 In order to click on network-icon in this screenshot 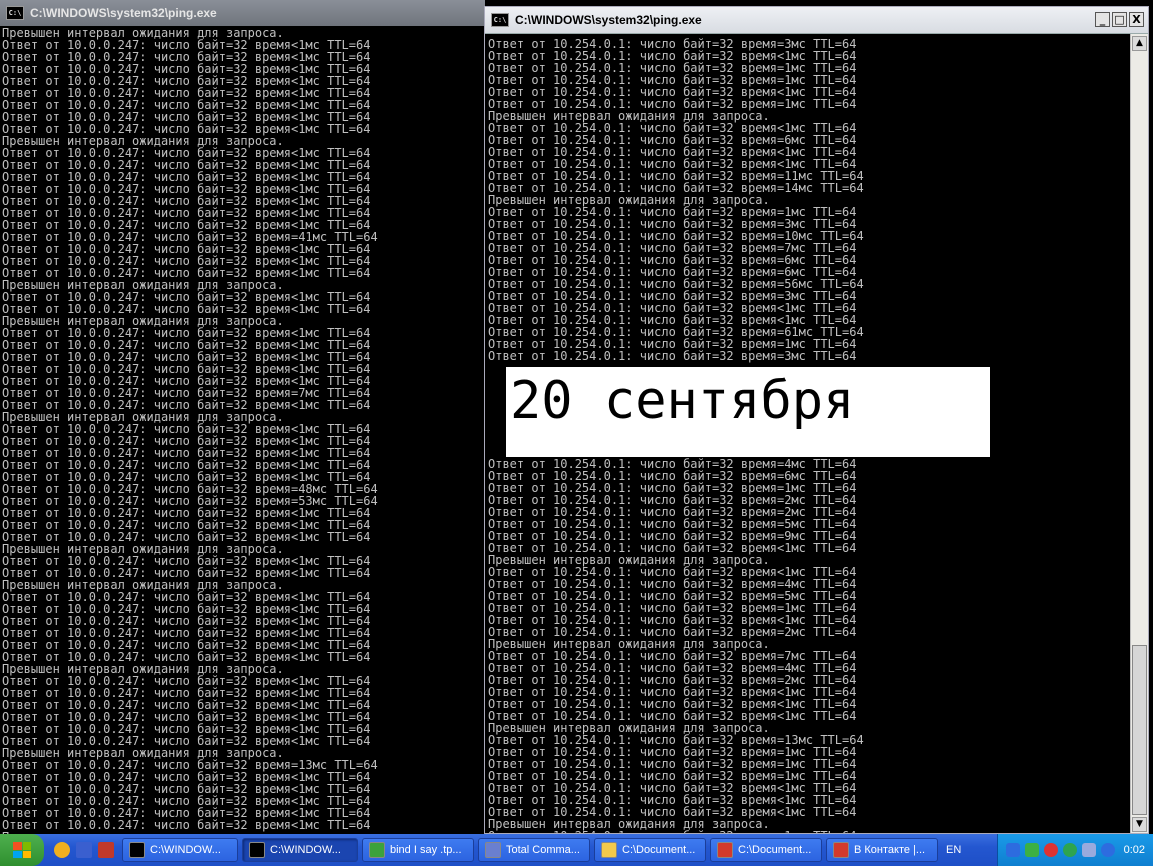, I will do `click(1012, 850)`.